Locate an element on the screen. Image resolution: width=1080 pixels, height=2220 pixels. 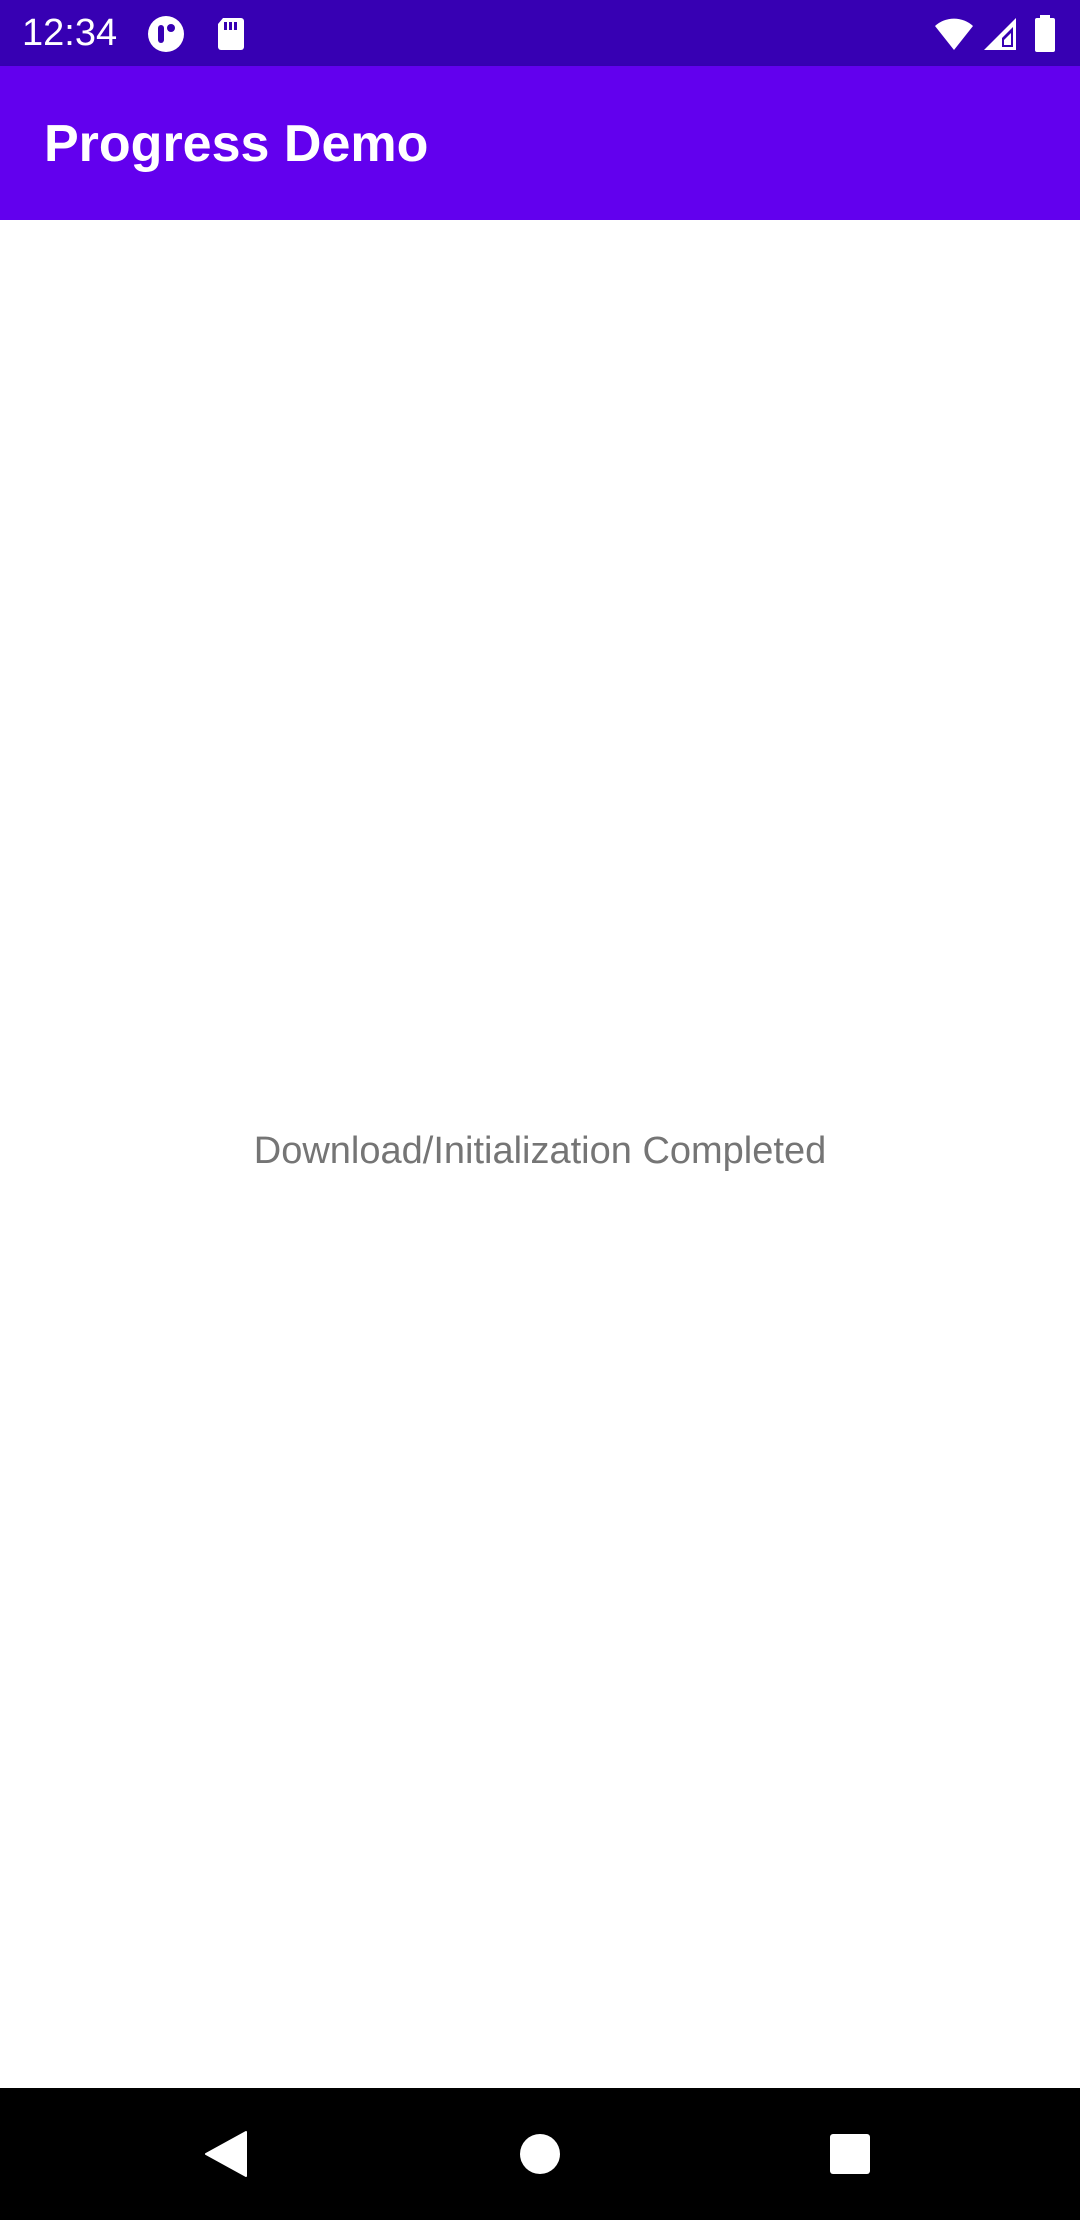
status-bar: 12:34 is located at coordinates (540, 33).